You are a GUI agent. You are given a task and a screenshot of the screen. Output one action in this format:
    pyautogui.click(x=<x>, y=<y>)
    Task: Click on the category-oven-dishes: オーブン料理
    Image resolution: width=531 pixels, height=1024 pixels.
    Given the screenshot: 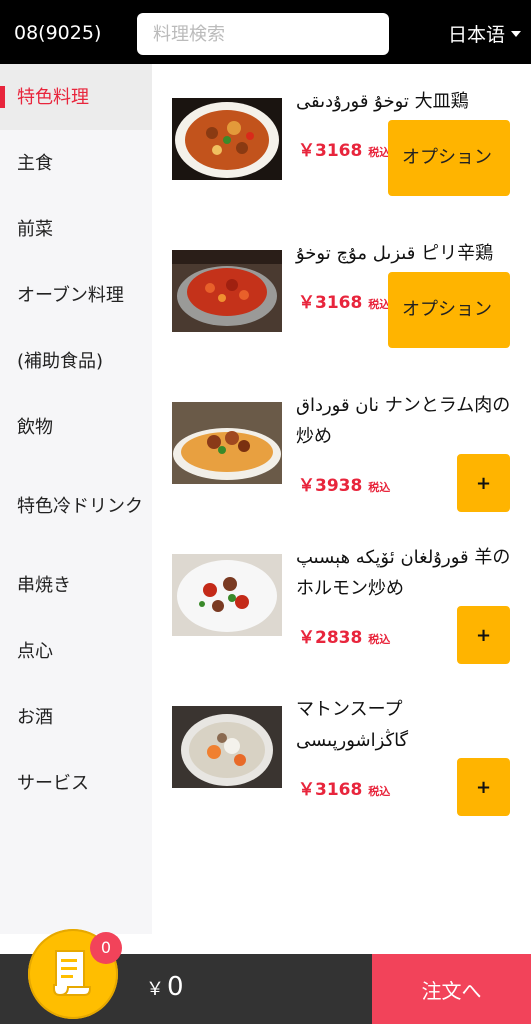 What is the action you would take?
    pyautogui.click(x=76, y=295)
    